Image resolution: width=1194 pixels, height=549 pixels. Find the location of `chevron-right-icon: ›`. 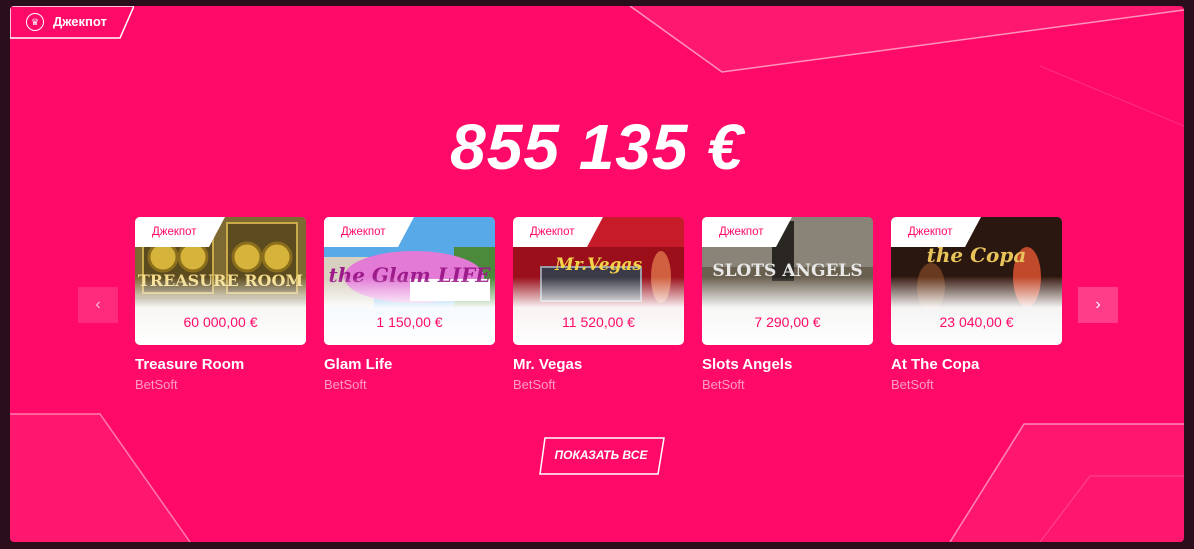

chevron-right-icon: › is located at coordinates (1098, 304).